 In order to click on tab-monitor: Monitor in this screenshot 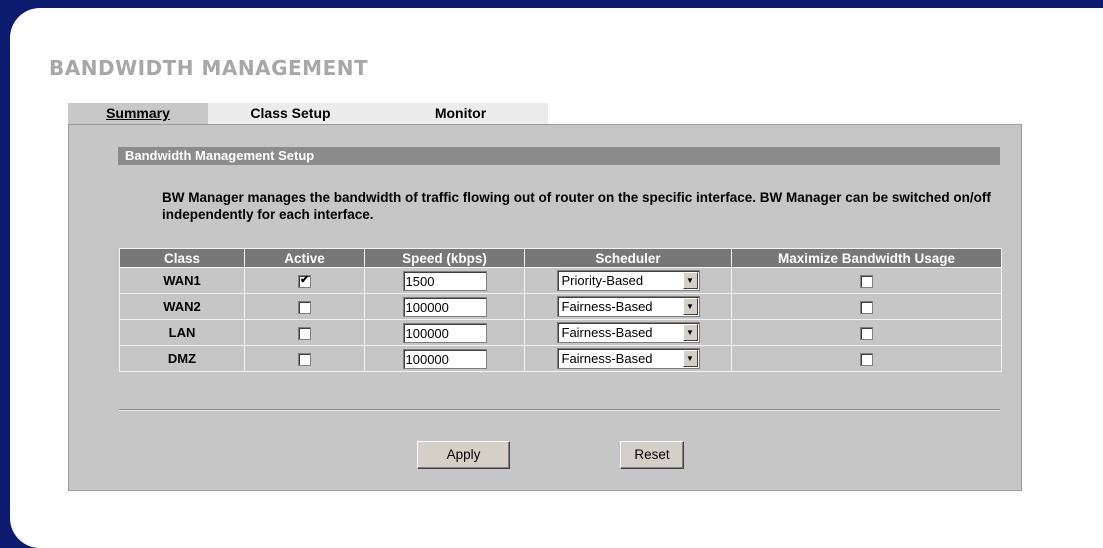, I will do `click(460, 113)`.